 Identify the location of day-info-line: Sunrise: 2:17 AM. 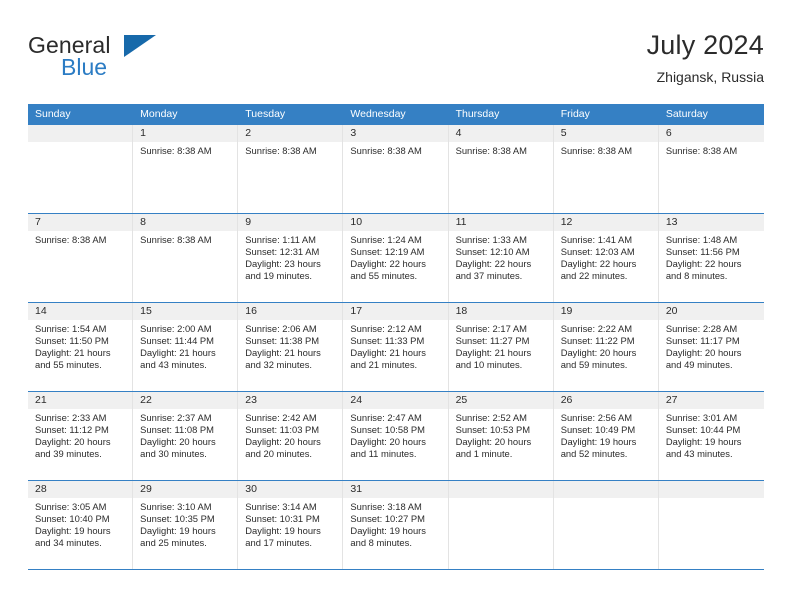
(491, 328).